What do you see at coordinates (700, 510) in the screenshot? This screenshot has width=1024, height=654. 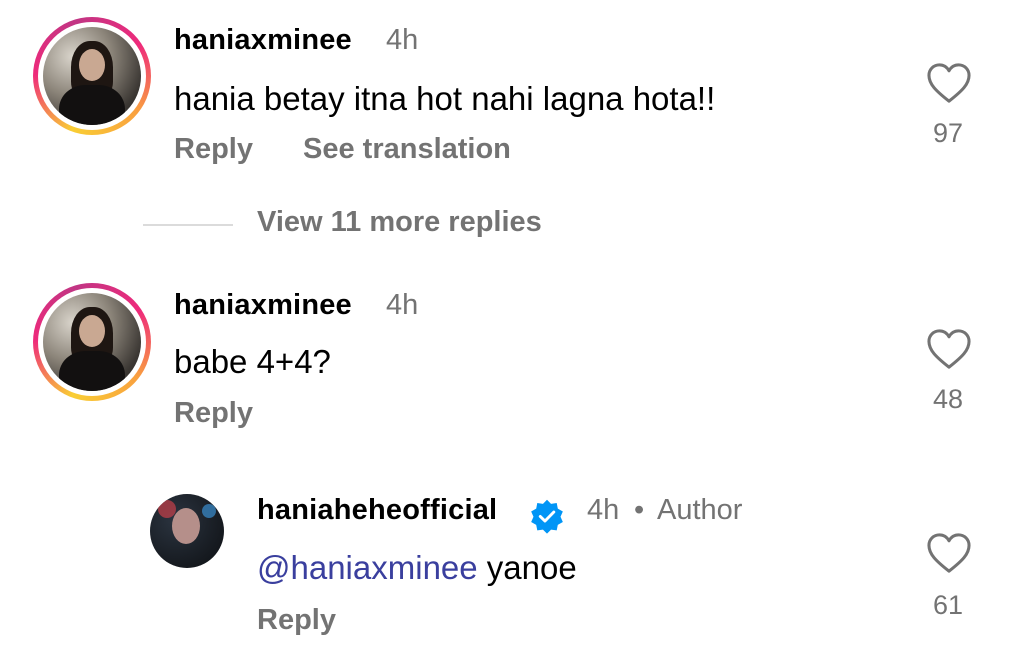 I see `author-label: Author` at bounding box center [700, 510].